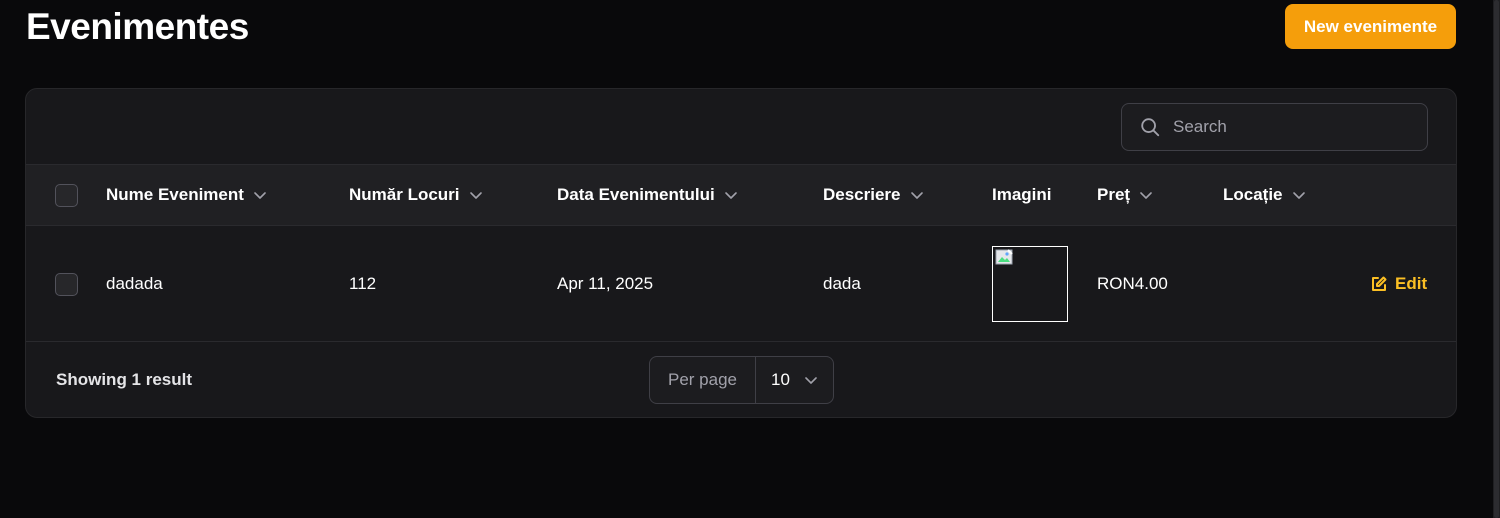 The width and height of the screenshot is (1500, 518). Describe the element at coordinates (1114, 194) in the screenshot. I see `column-header-label: Preț` at that location.